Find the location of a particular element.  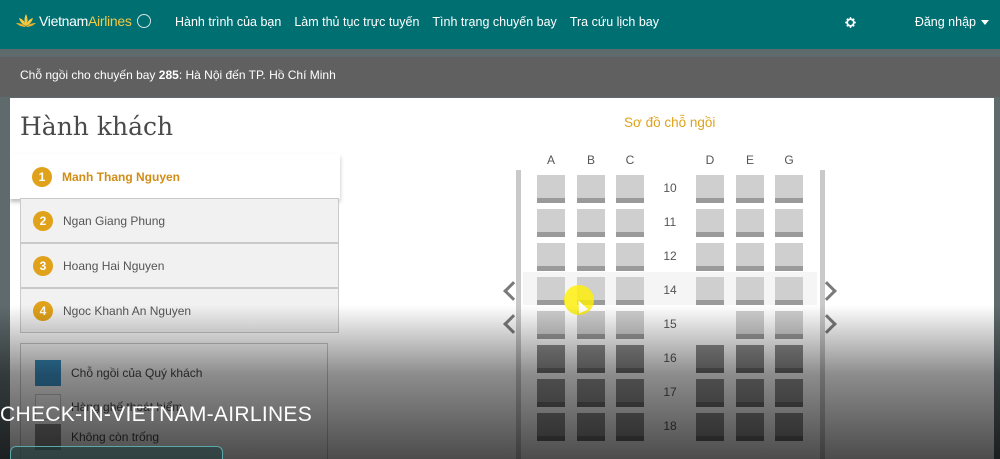

passenger-number-badge: 3 is located at coordinates (43, 265).